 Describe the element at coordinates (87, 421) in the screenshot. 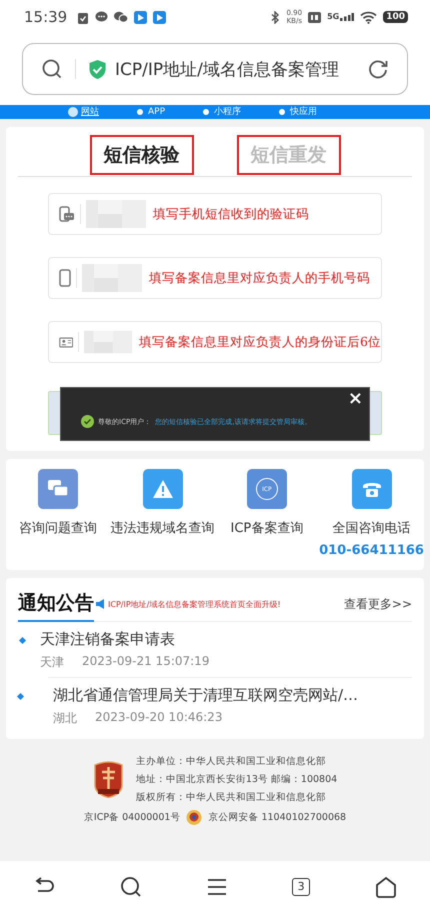

I see `check-circle-icon` at that location.